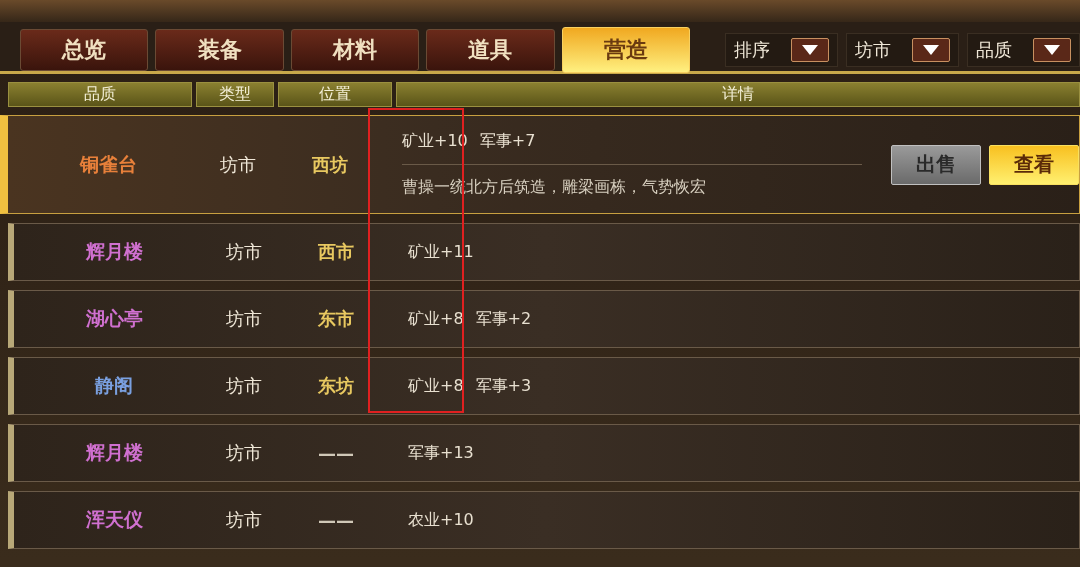 This screenshot has width=1080, height=567. Describe the element at coordinates (503, 386) in the screenshot. I see `bonus-text: 军事+3` at that location.